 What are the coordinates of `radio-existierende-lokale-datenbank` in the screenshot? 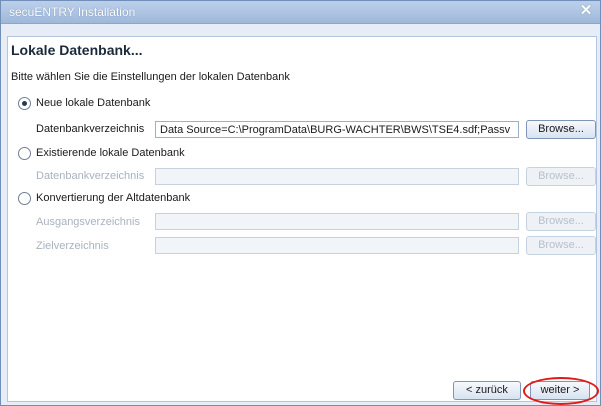 It's located at (24, 153).